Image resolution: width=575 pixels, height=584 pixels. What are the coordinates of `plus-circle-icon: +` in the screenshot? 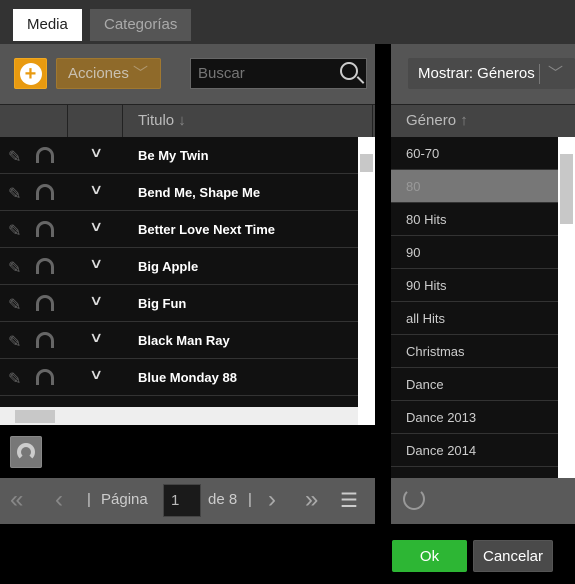 It's located at (30, 73).